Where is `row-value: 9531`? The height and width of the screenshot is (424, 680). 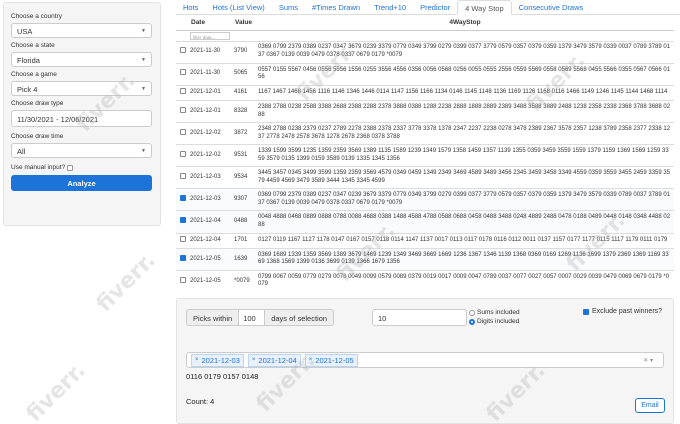 row-value: 9531 is located at coordinates (244, 155).